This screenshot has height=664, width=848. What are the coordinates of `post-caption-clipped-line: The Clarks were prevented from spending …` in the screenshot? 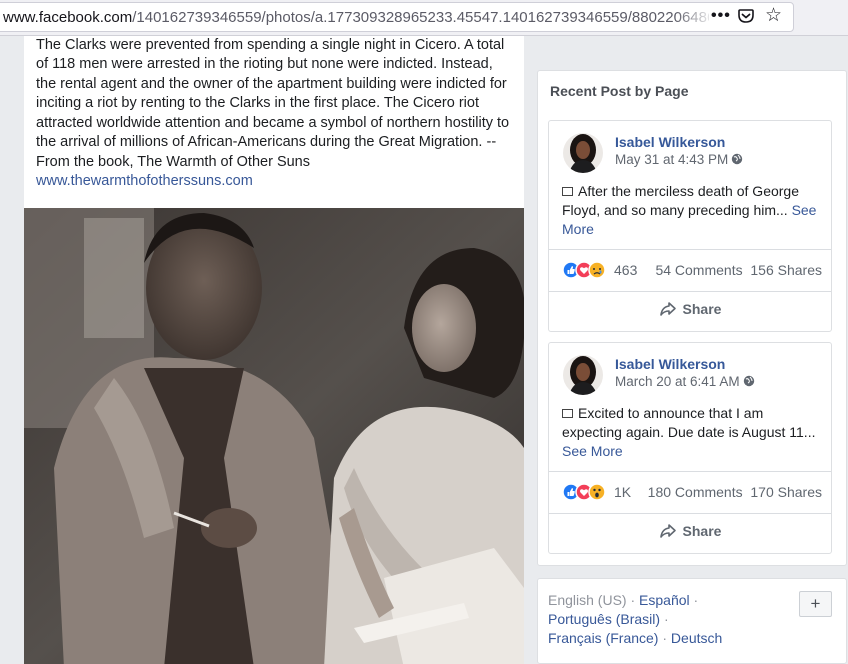 It's located at (270, 45).